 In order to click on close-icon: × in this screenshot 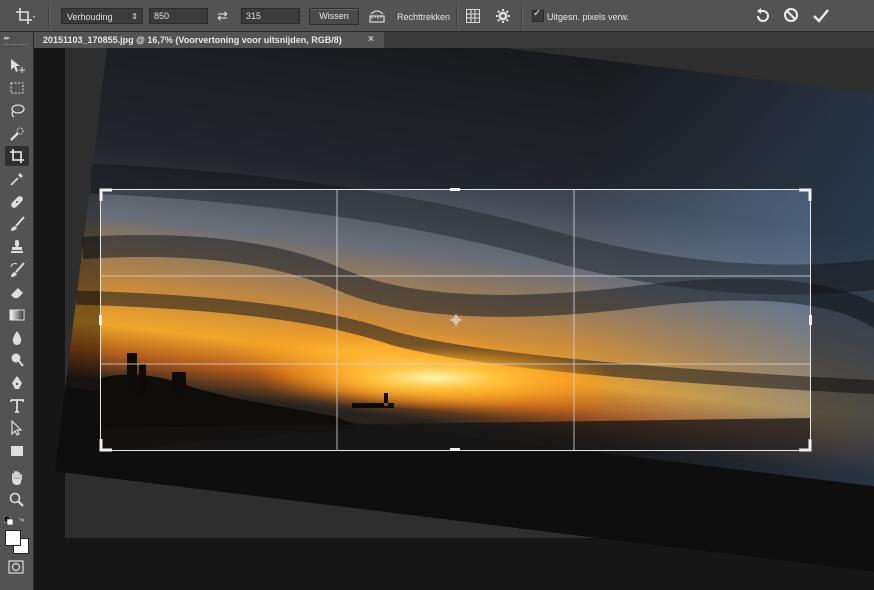, I will do `click(371, 40)`.